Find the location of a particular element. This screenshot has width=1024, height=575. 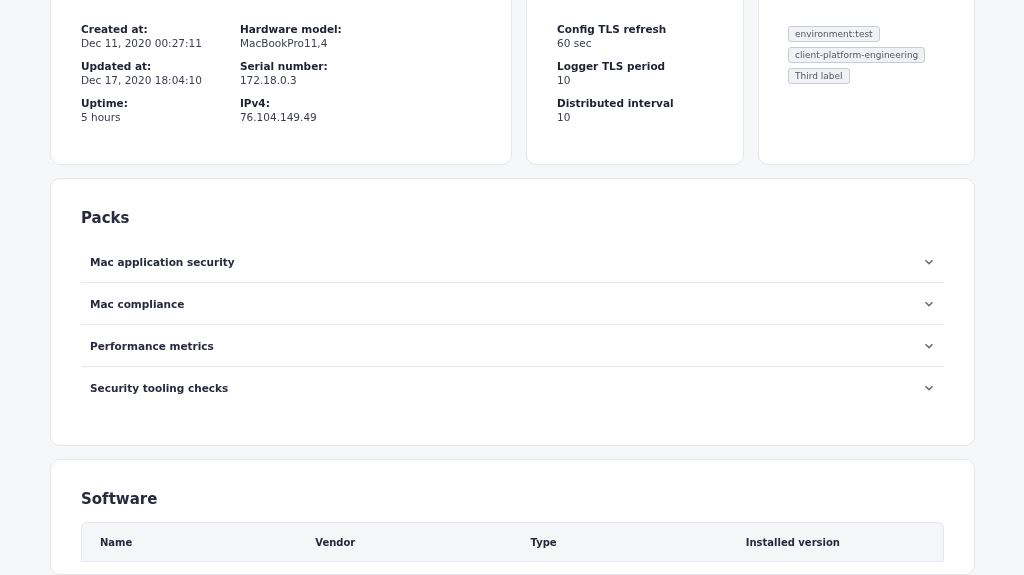

field-label: Serial number: is located at coordinates (284, 66).